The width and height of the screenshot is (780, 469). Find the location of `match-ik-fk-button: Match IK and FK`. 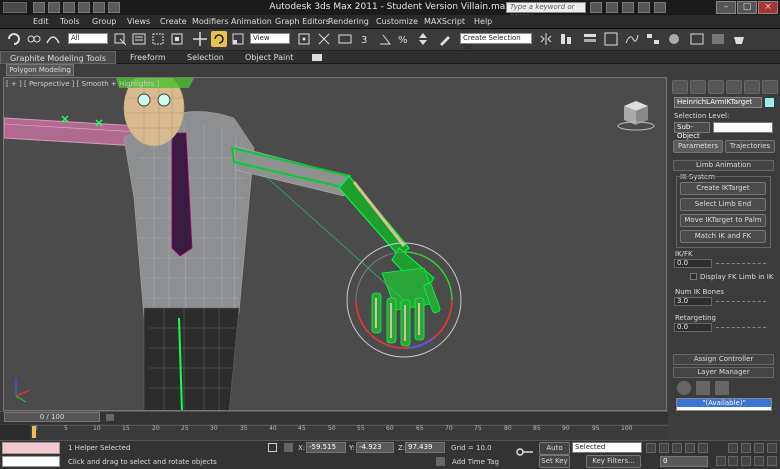

match-ik-fk-button: Match IK and FK is located at coordinates (723, 236).